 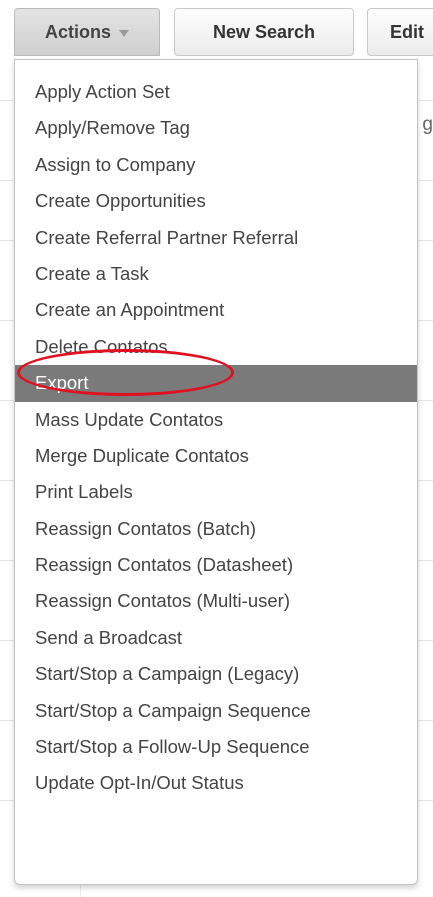 I want to click on edit-button: Edit, so click(x=400, y=32).